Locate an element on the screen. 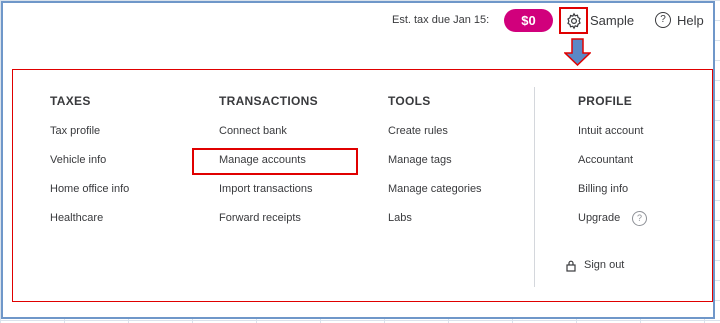  menu-item-home-office-info: Home office info is located at coordinates (89, 189).